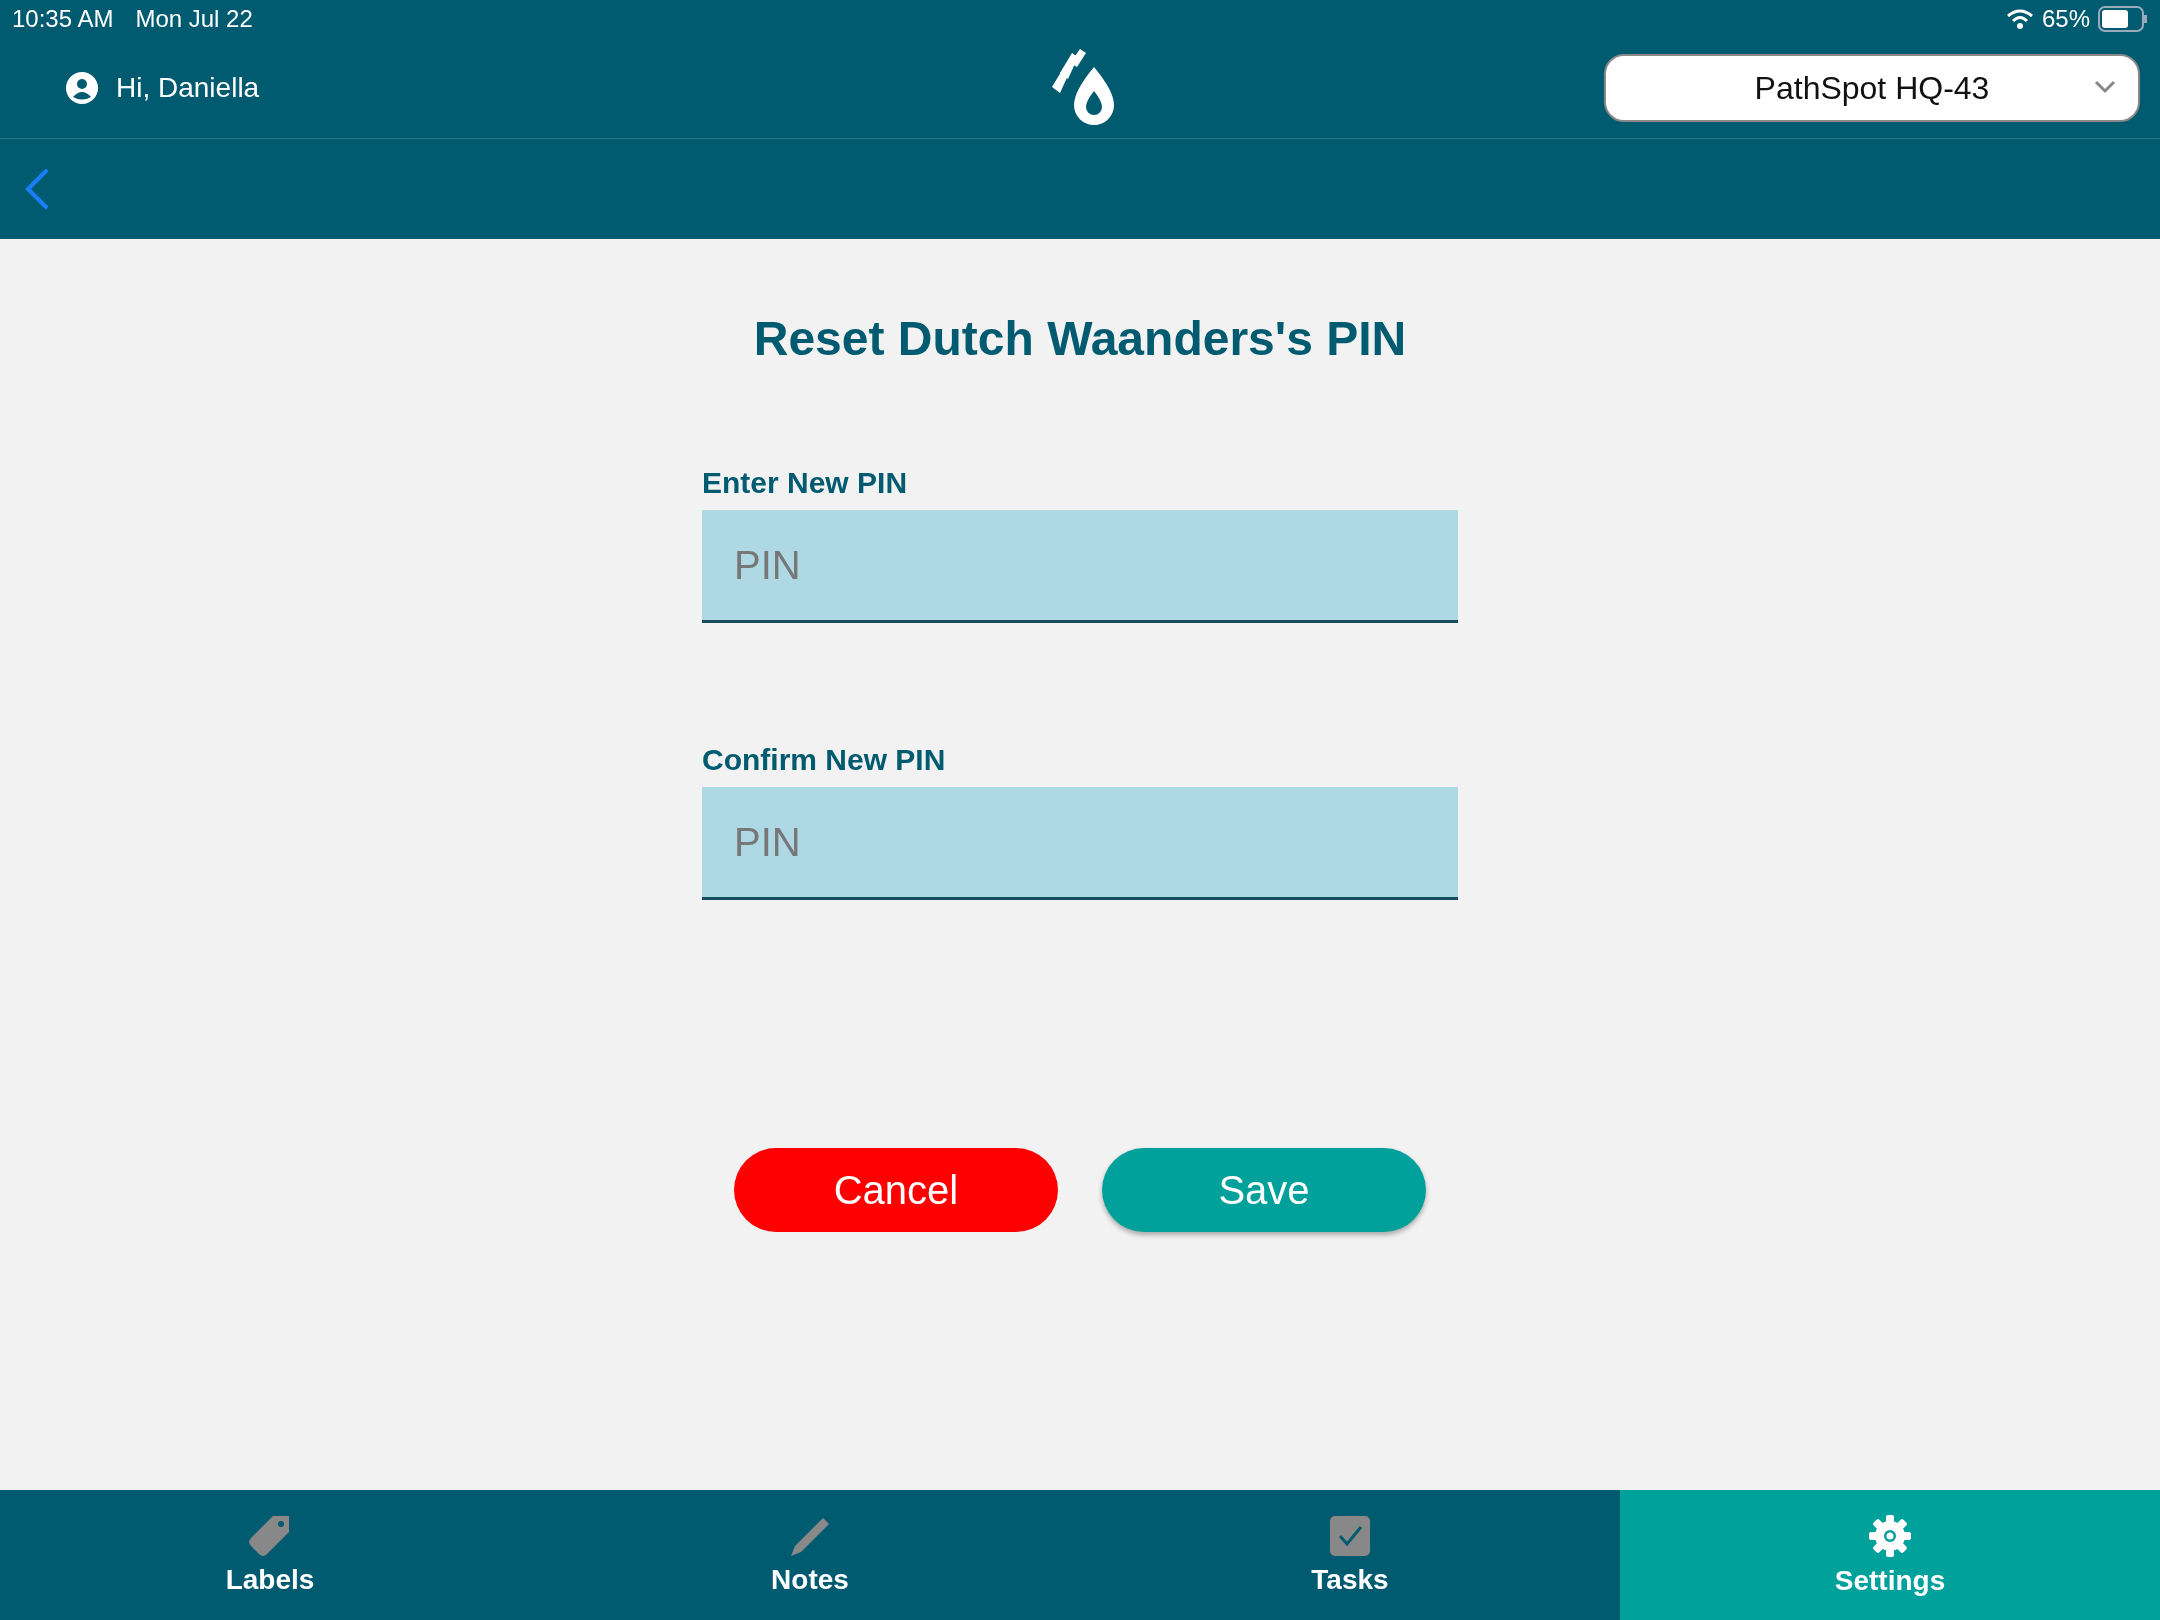 The width and height of the screenshot is (2160, 1620). Describe the element at coordinates (63, 19) in the screenshot. I see `status-time: 10:35 AM` at that location.